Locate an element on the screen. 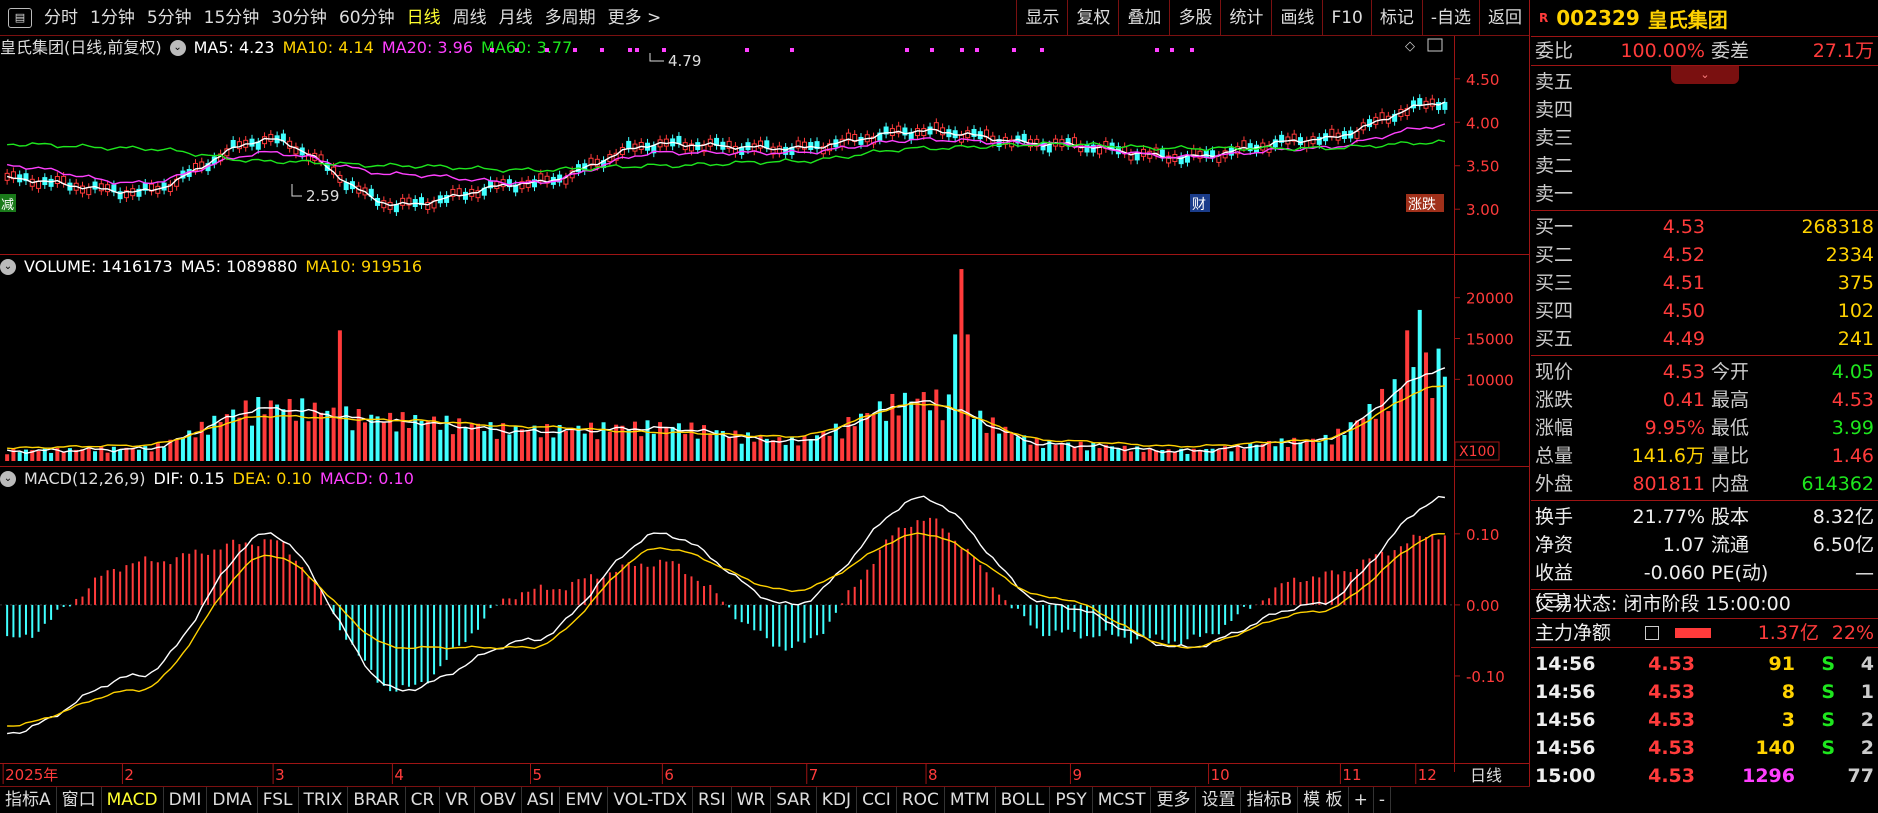  diamond-icon: ◇ is located at coordinates (1410, 46).